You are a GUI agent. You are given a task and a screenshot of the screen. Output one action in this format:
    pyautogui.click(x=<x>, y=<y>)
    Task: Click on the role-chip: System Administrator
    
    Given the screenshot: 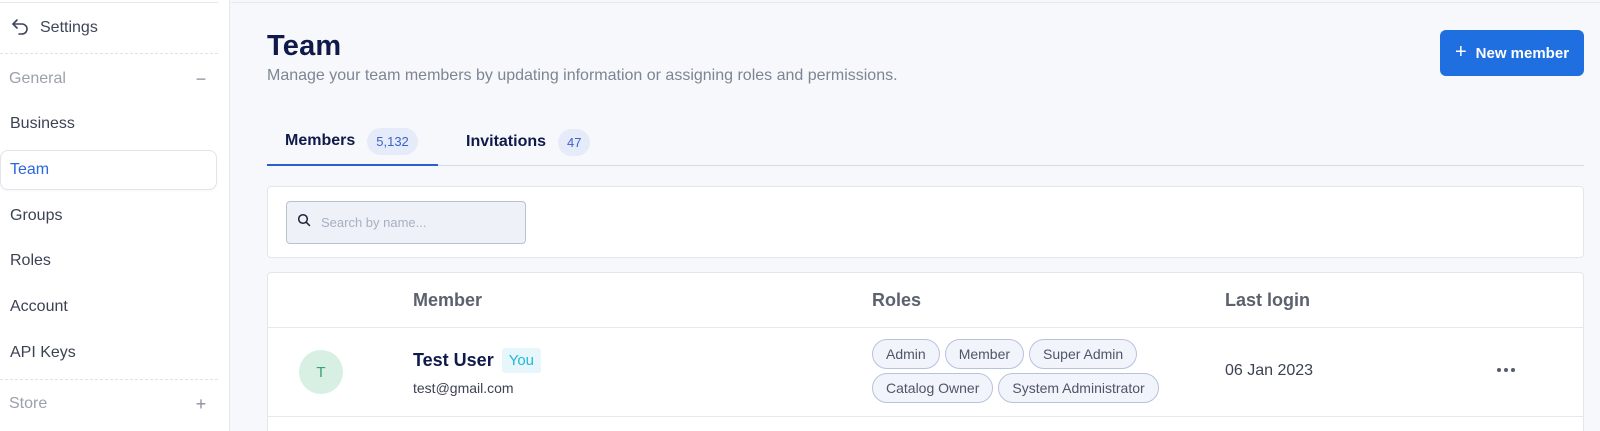 What is the action you would take?
    pyautogui.click(x=1078, y=388)
    